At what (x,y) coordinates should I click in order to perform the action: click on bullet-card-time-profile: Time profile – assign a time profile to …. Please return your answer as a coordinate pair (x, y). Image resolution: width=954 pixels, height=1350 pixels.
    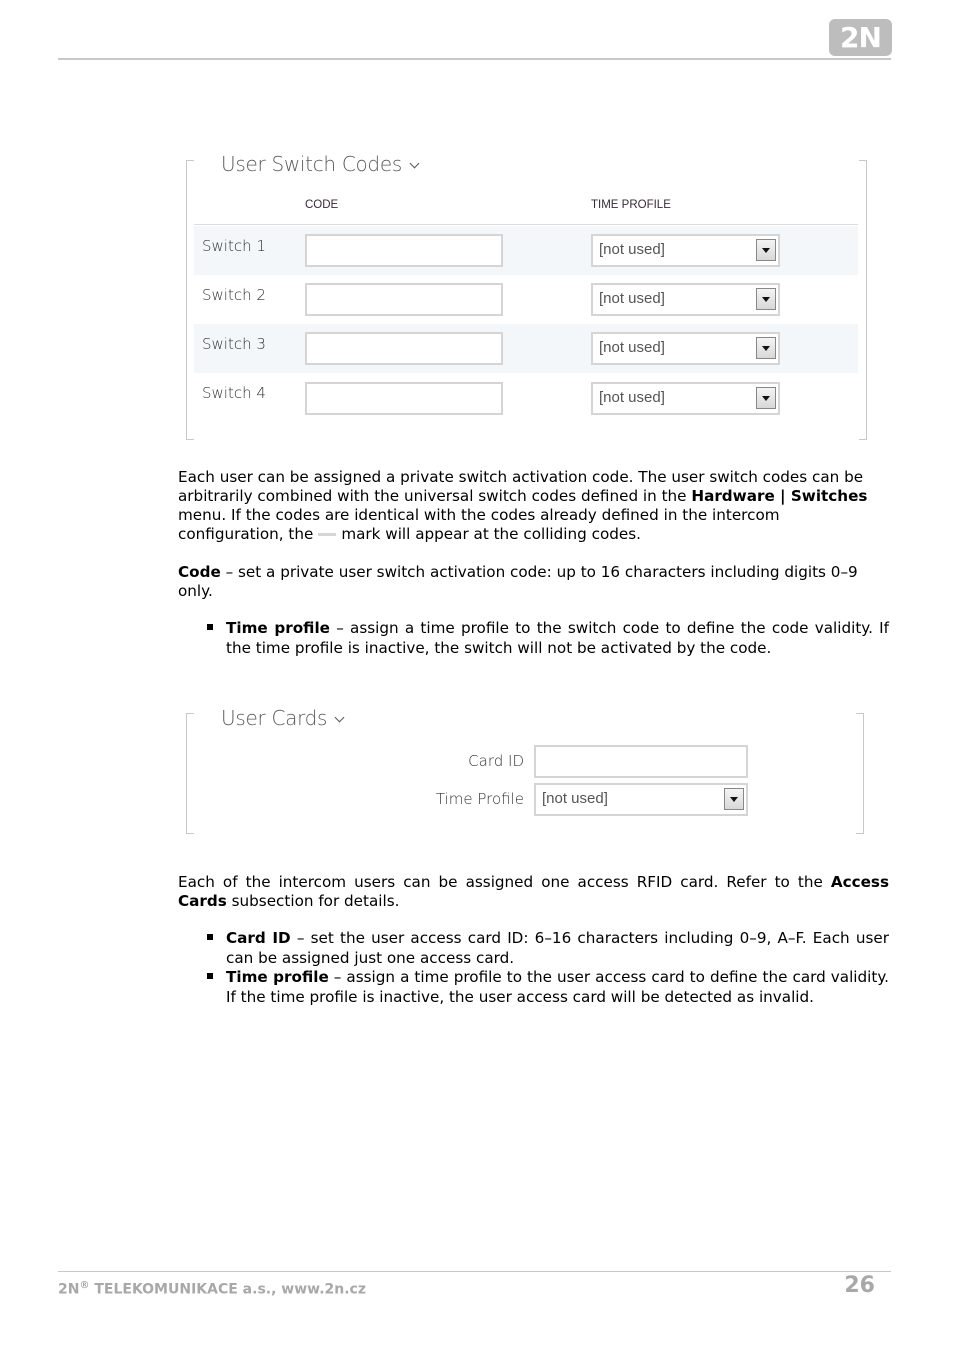
    Looking at the image, I should click on (557, 987).